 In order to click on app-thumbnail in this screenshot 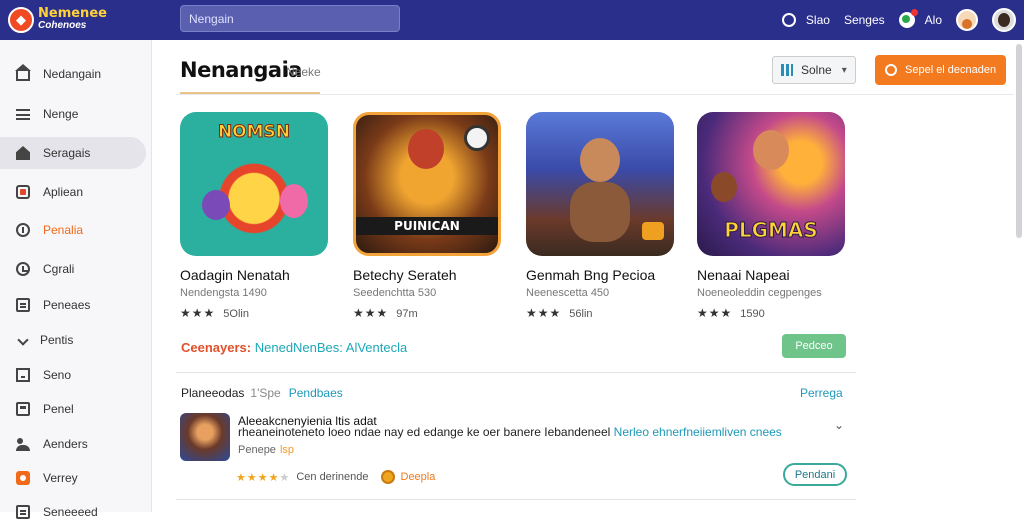, I will do `click(600, 184)`.